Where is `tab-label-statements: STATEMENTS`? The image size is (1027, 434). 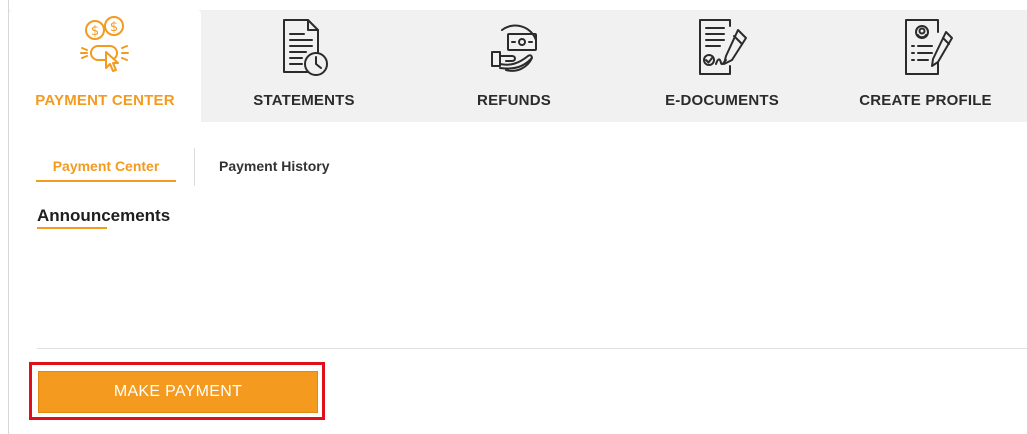
tab-label-statements: STATEMENTS is located at coordinates (304, 100).